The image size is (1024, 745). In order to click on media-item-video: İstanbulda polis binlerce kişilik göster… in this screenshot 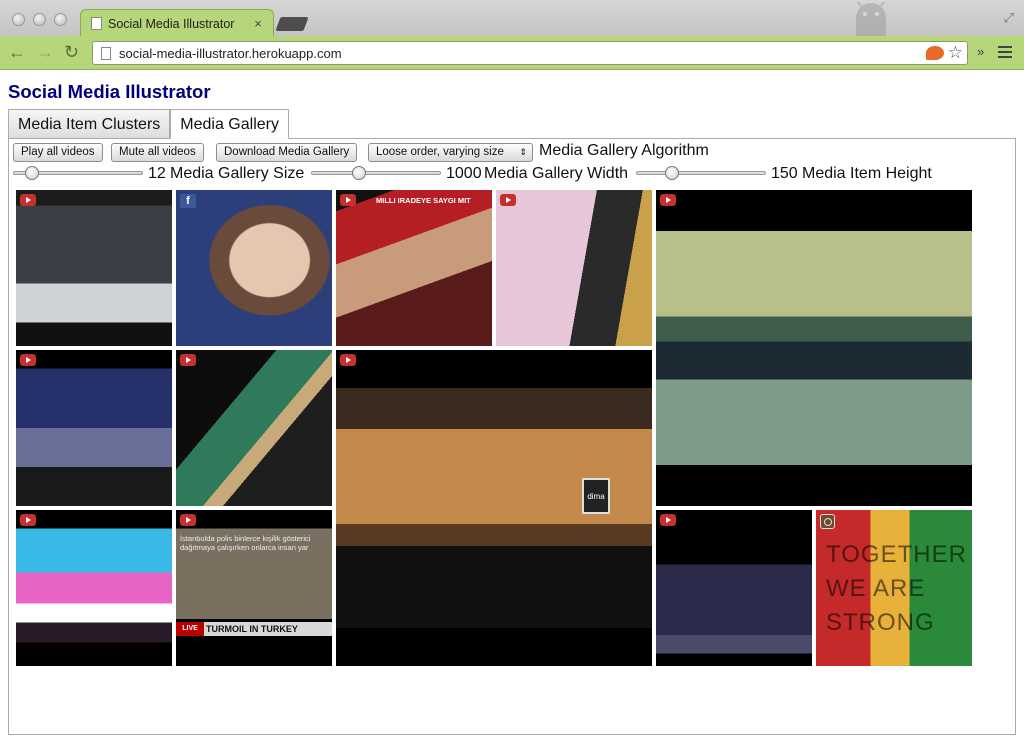, I will do `click(254, 588)`.